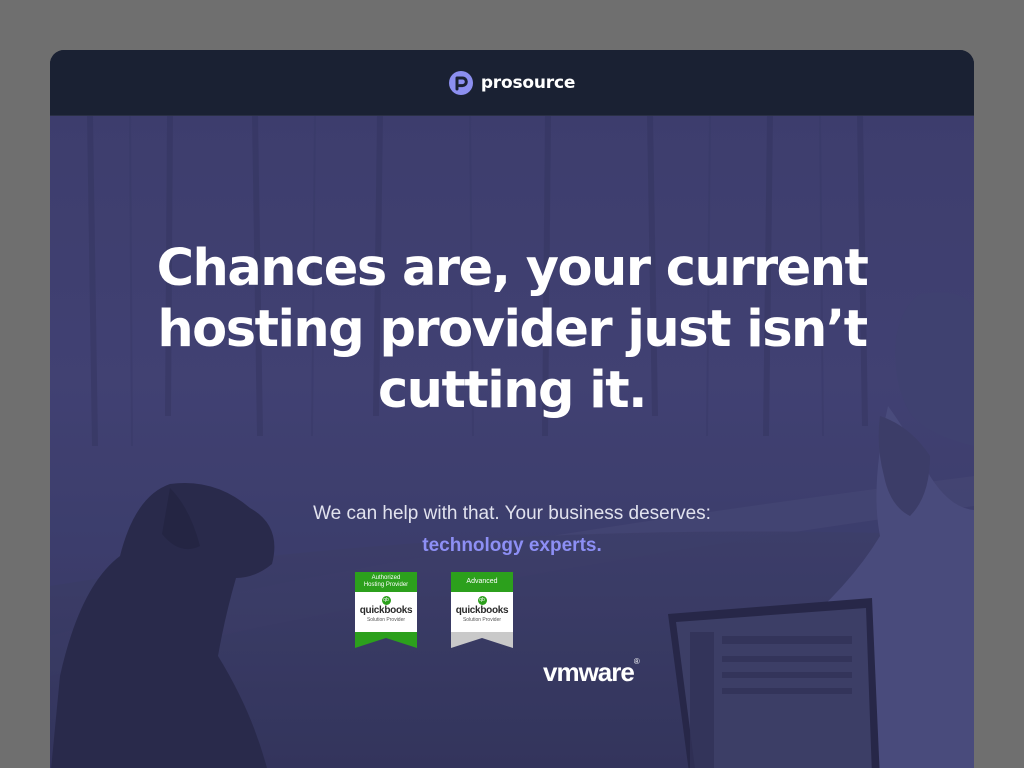  Describe the element at coordinates (512, 268) in the screenshot. I see `headline-line-1: Chances are, your current` at that location.